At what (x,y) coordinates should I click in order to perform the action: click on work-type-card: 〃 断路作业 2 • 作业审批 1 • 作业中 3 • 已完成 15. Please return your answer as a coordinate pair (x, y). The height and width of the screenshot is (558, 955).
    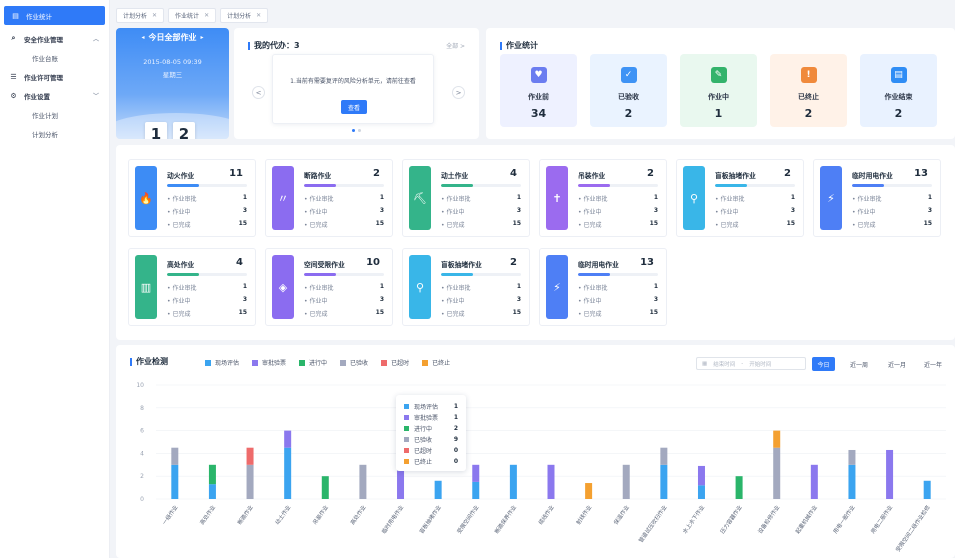
    Looking at the image, I should click on (329, 198).